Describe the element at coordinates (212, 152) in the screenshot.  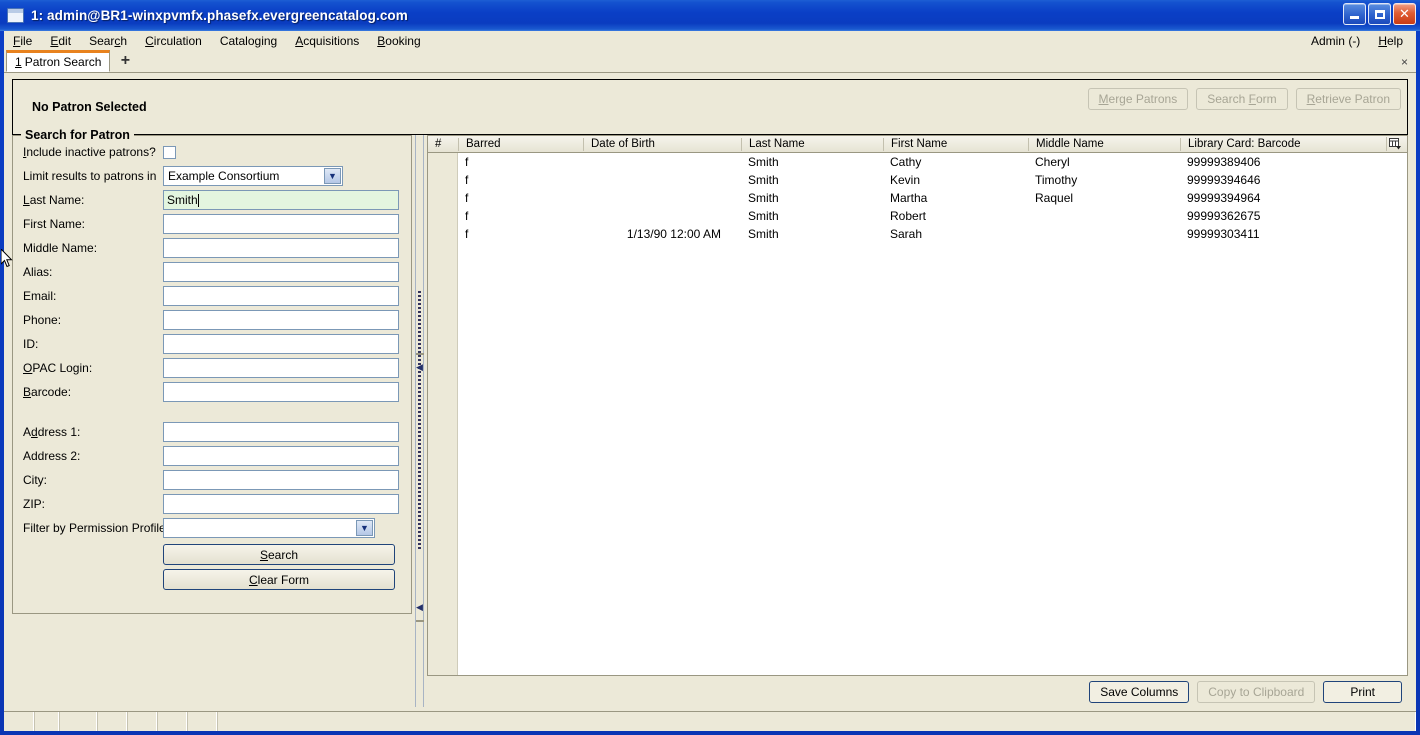
I see `field-row-include-inactive: Include inactive patrons?` at that location.